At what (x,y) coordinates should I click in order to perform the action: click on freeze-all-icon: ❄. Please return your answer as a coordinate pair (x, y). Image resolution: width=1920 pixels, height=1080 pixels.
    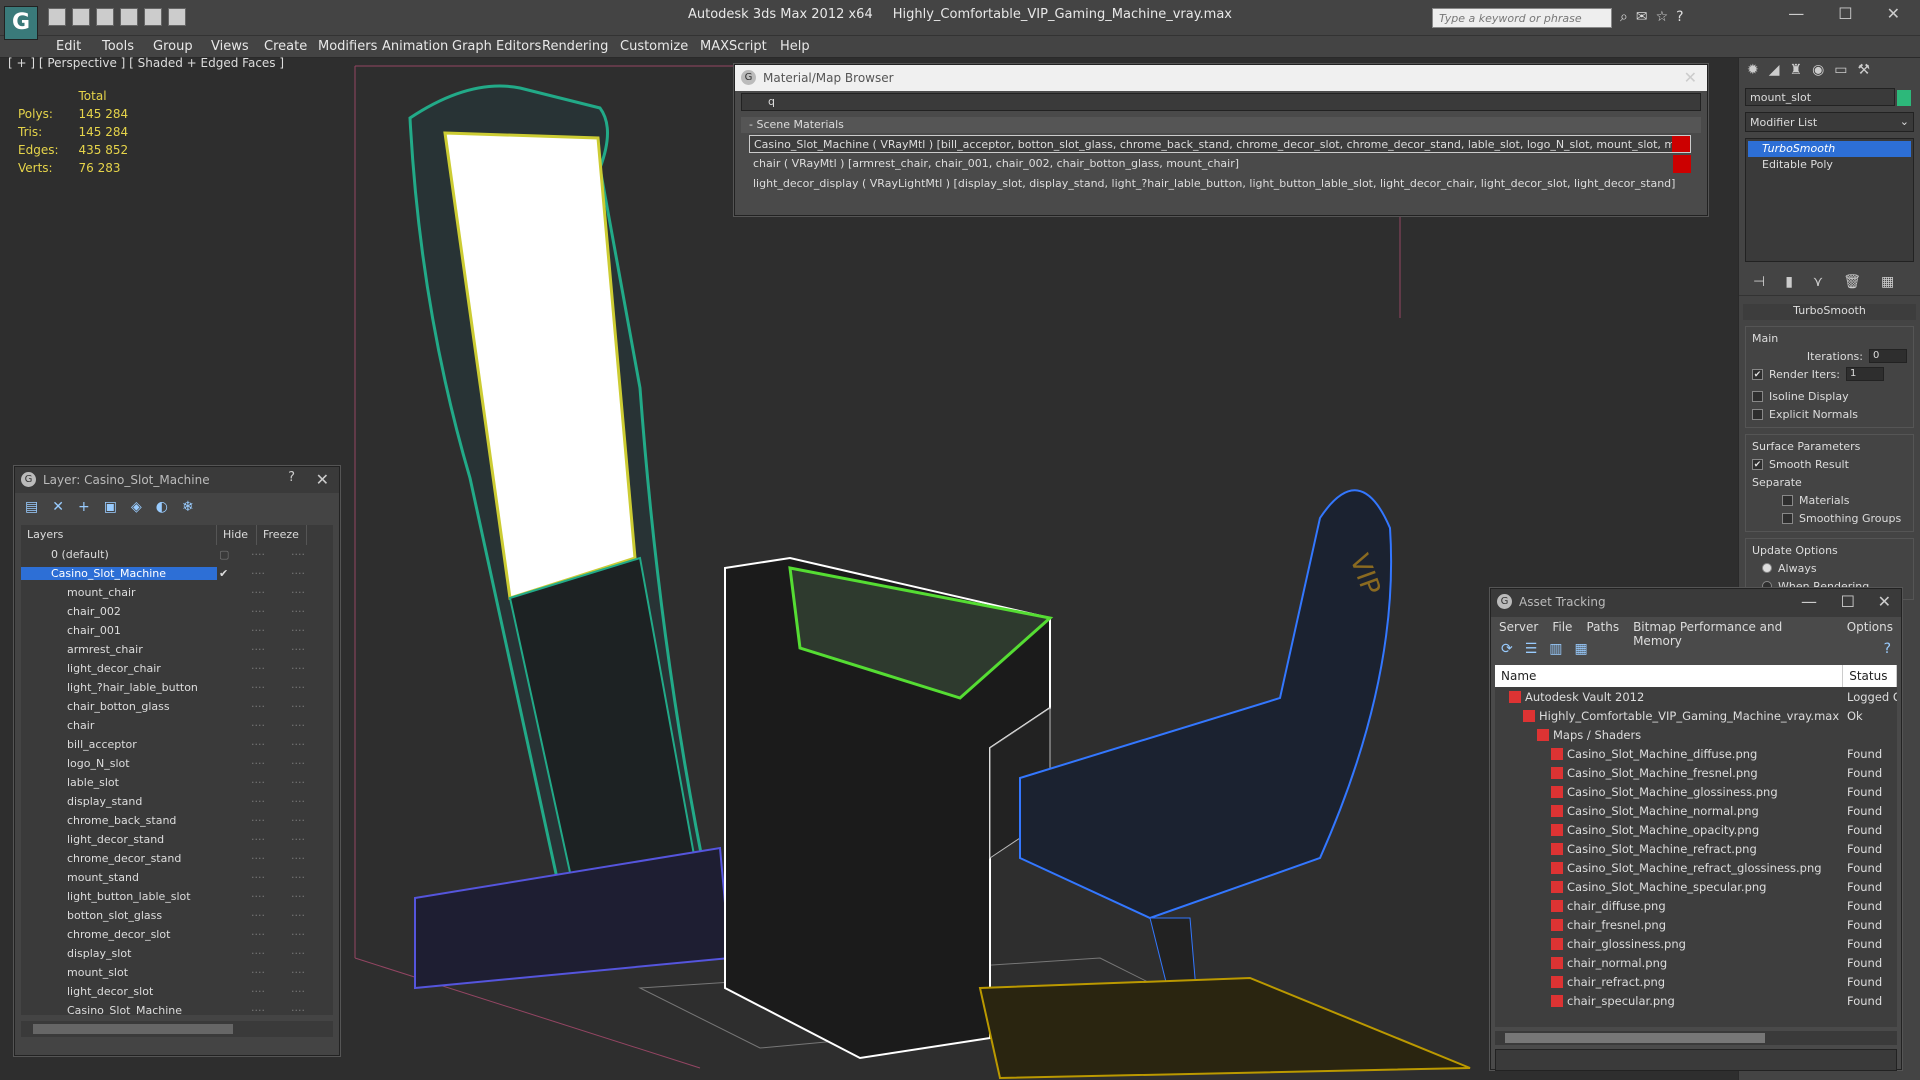
    Looking at the image, I should click on (188, 507).